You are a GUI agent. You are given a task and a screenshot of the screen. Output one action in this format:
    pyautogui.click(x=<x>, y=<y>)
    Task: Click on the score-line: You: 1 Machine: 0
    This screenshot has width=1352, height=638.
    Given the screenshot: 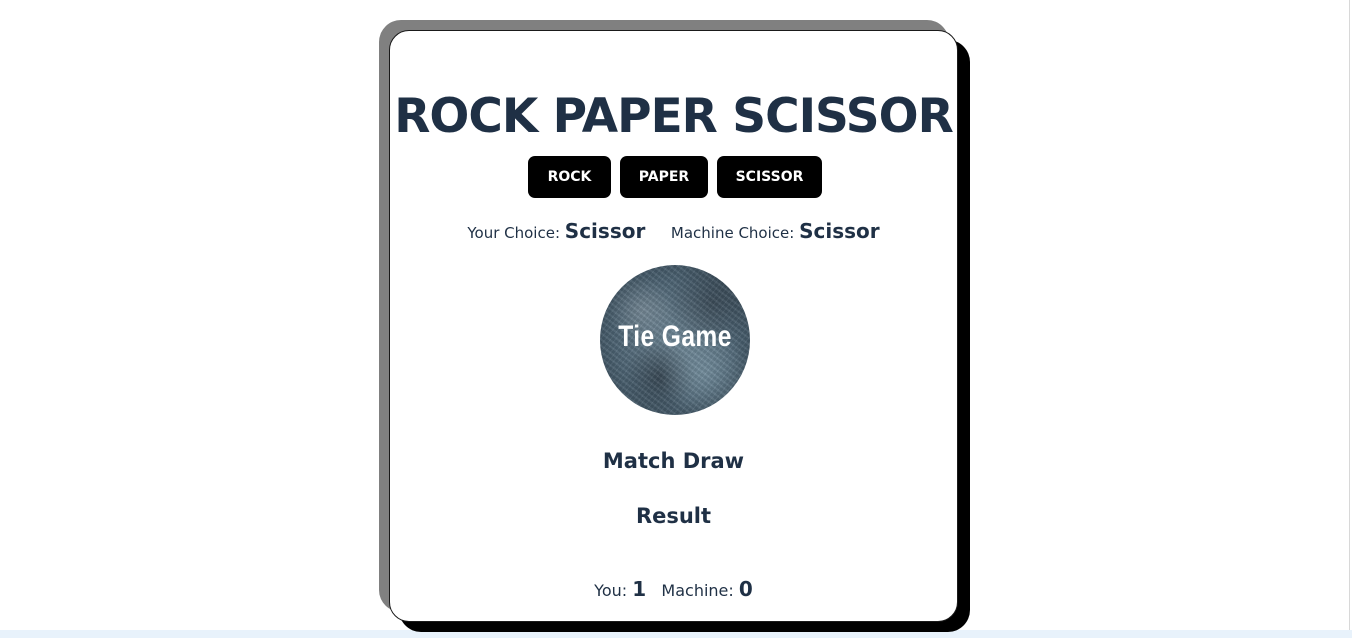 What is the action you would take?
    pyautogui.click(x=673, y=589)
    